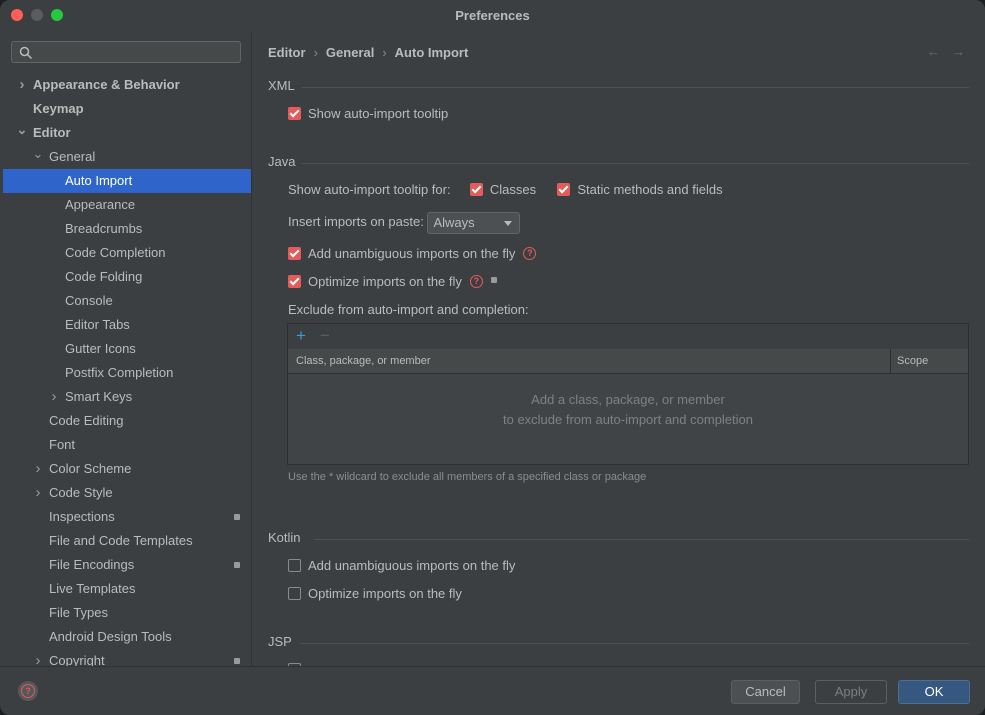 The height and width of the screenshot is (715, 985). I want to click on sidebar-item-color-scheme: › Color Scheme, so click(127, 469).